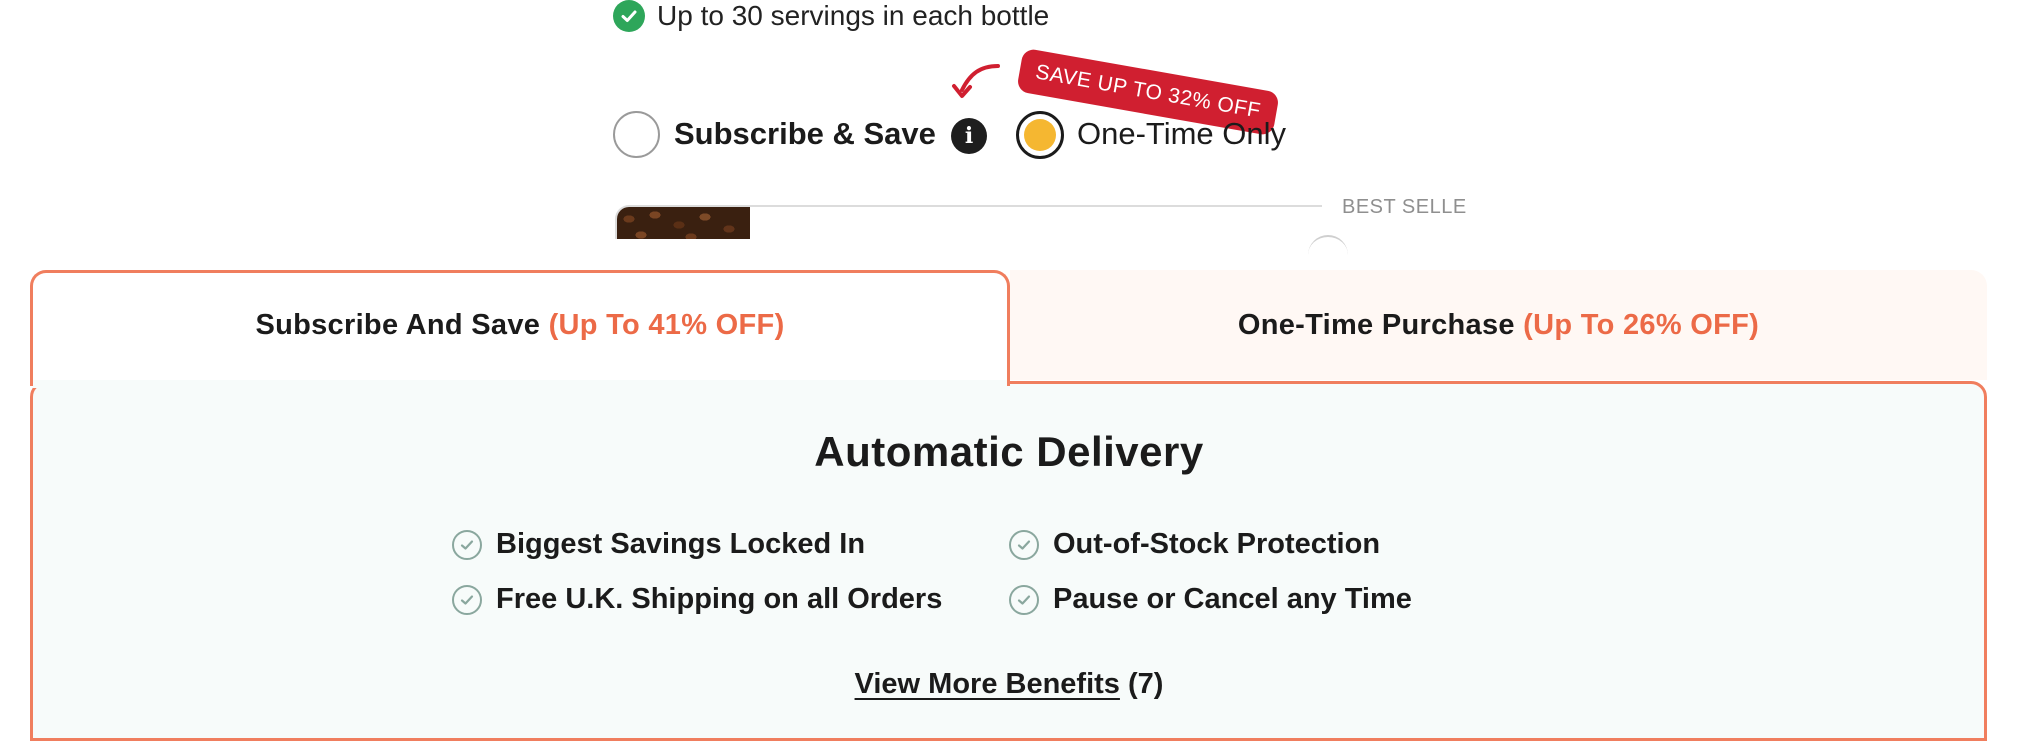  I want to click on product-variant-card, so click(968, 222).